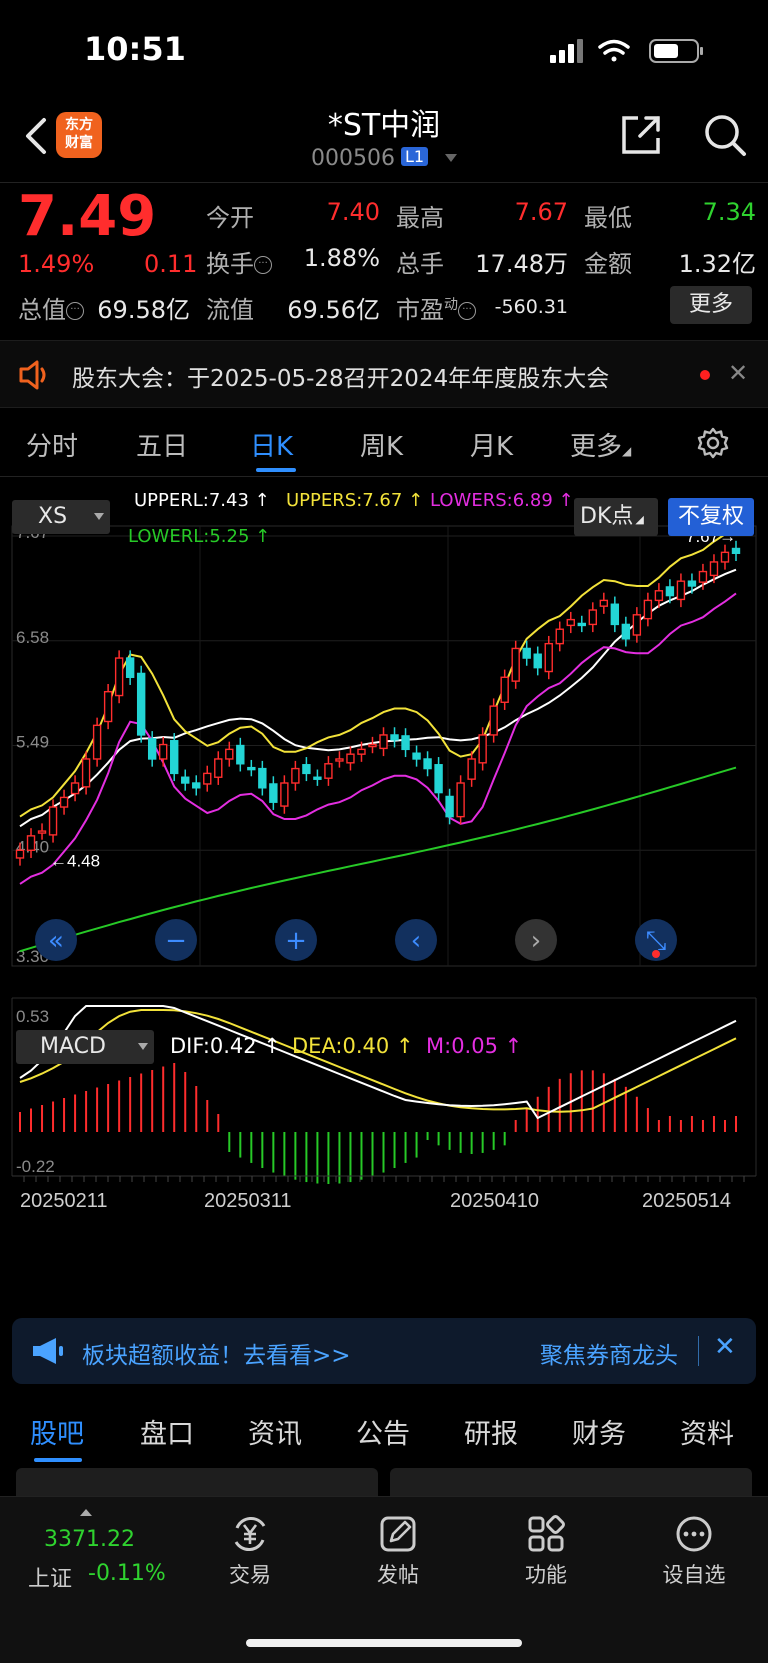 This screenshot has height=1663, width=768. What do you see at coordinates (713, 443) in the screenshot?
I see `gear-icon` at bounding box center [713, 443].